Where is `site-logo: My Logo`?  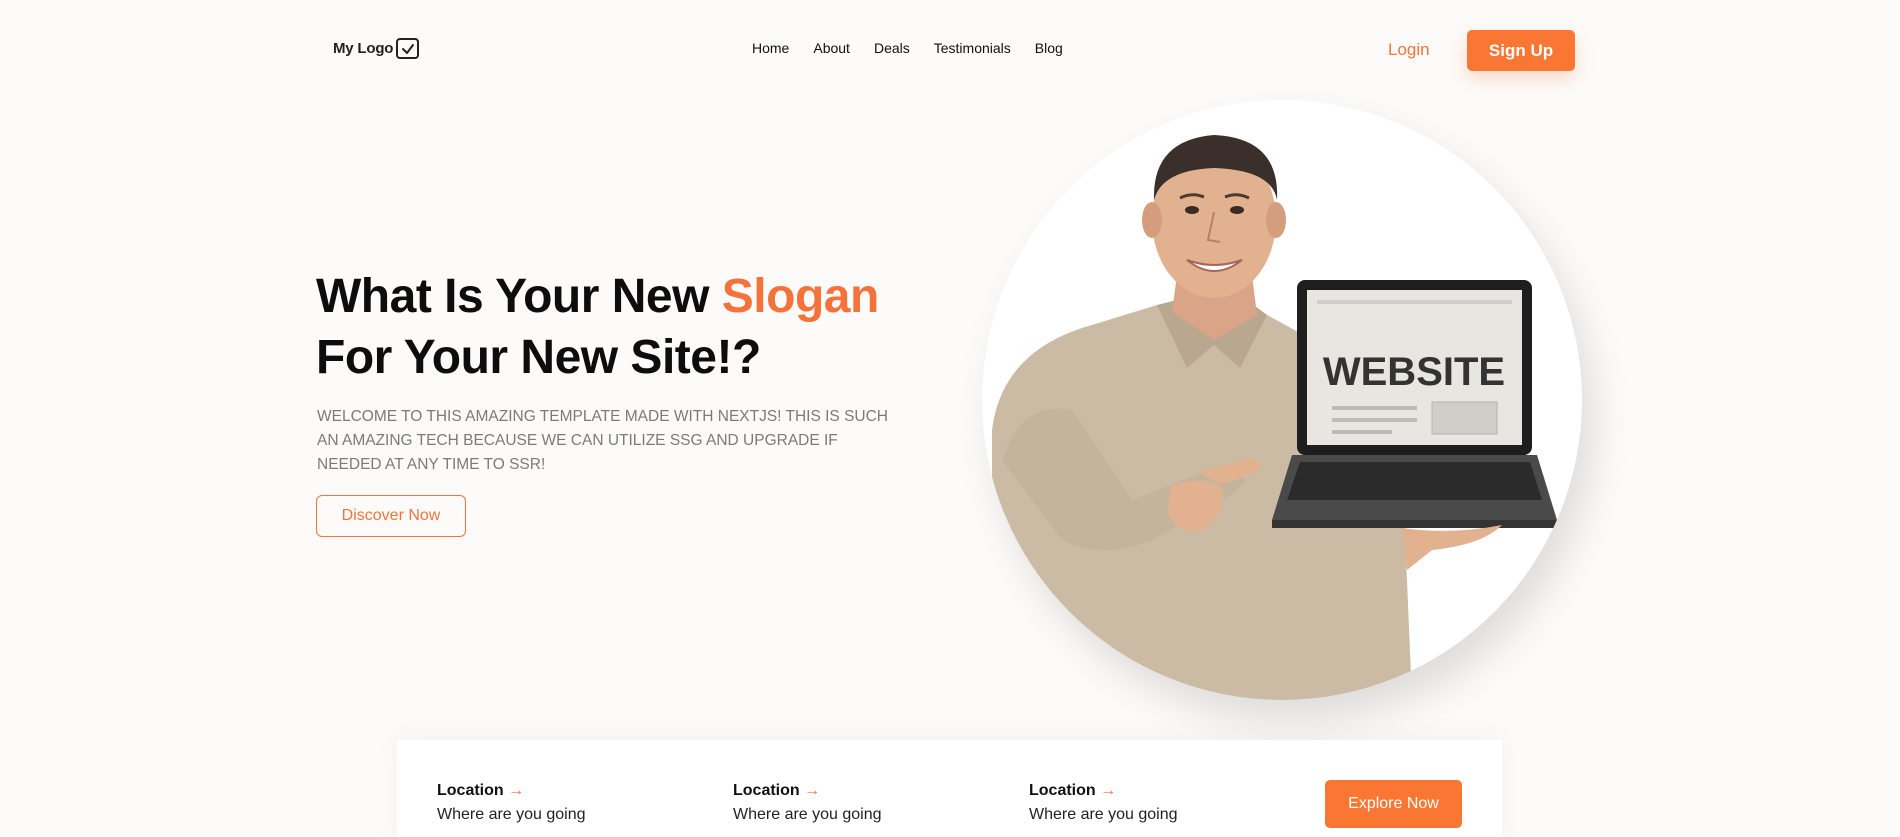 site-logo: My Logo is located at coordinates (376, 48).